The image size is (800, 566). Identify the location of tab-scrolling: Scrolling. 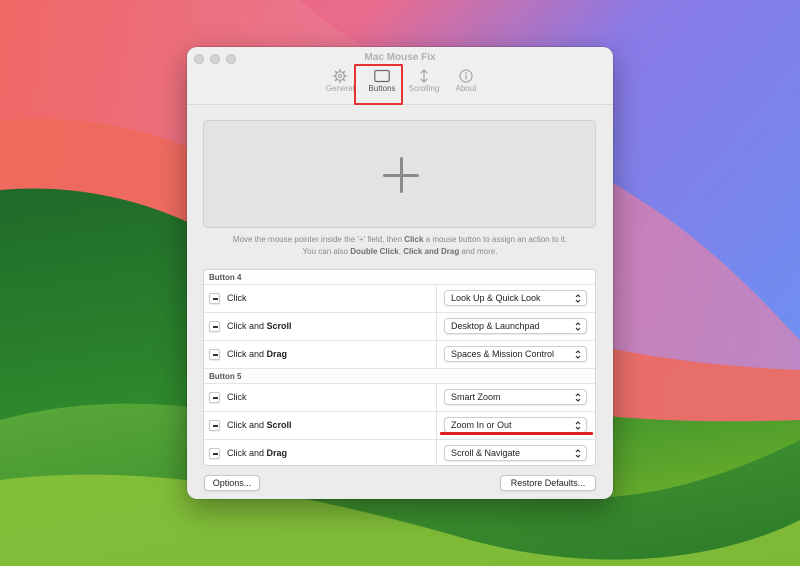
(424, 81).